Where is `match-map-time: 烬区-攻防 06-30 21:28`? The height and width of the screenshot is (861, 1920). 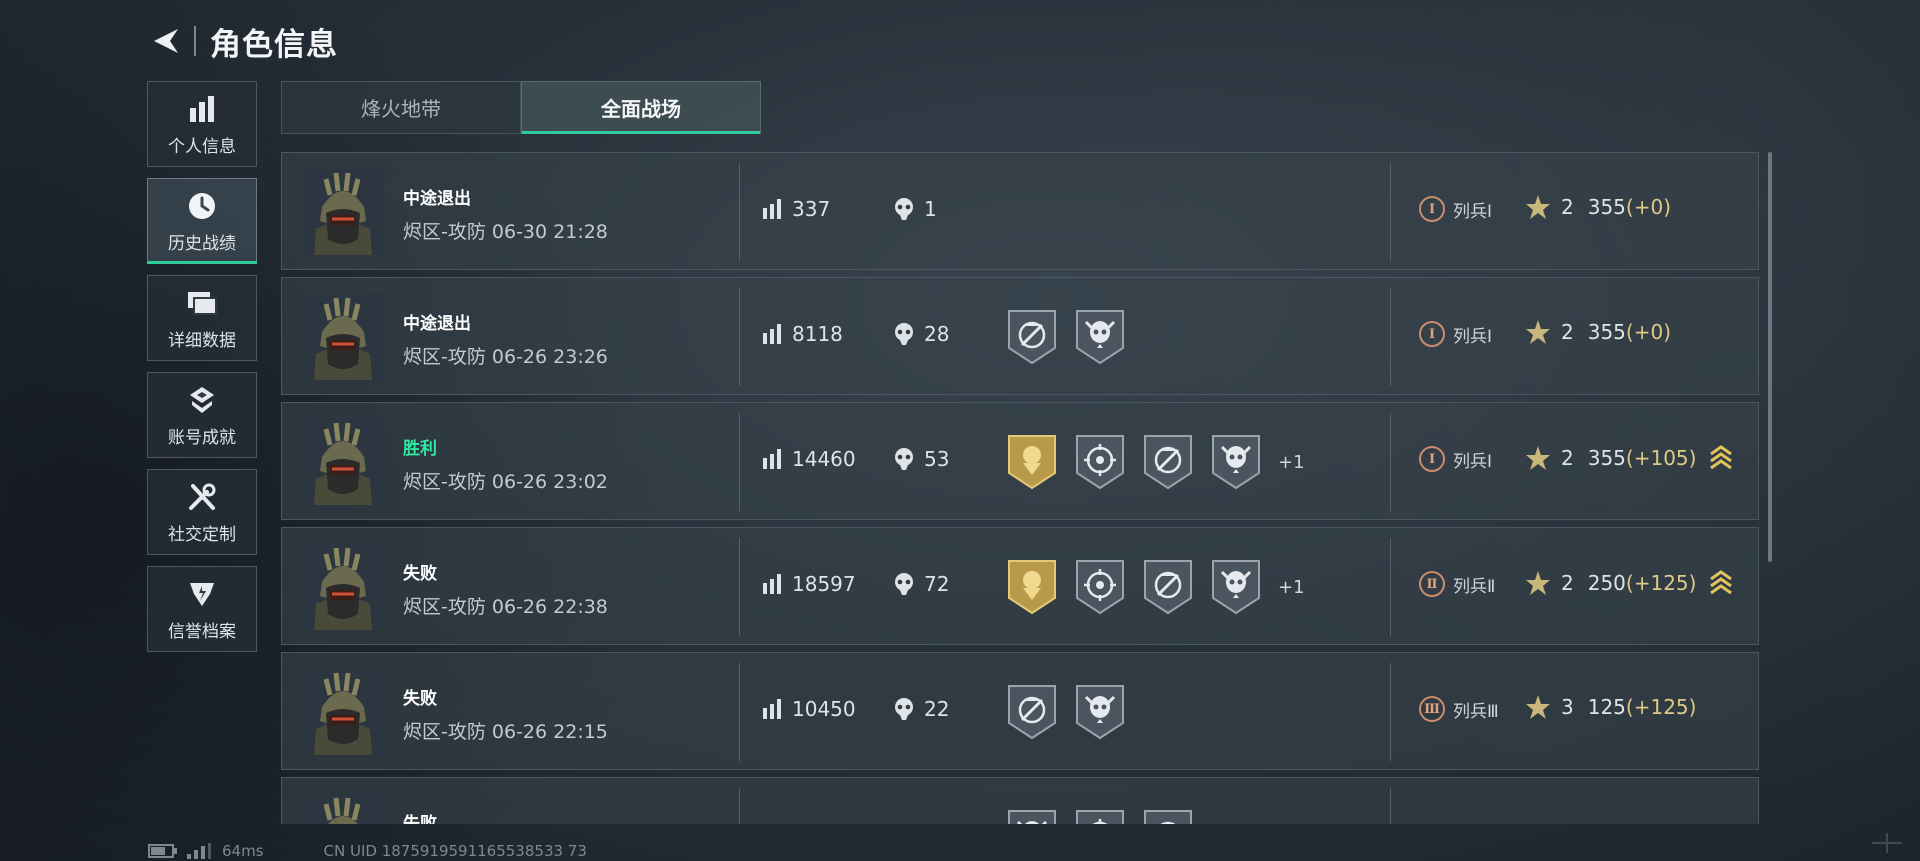 match-map-time: 烬区-攻防 06-30 21:28 is located at coordinates (505, 232).